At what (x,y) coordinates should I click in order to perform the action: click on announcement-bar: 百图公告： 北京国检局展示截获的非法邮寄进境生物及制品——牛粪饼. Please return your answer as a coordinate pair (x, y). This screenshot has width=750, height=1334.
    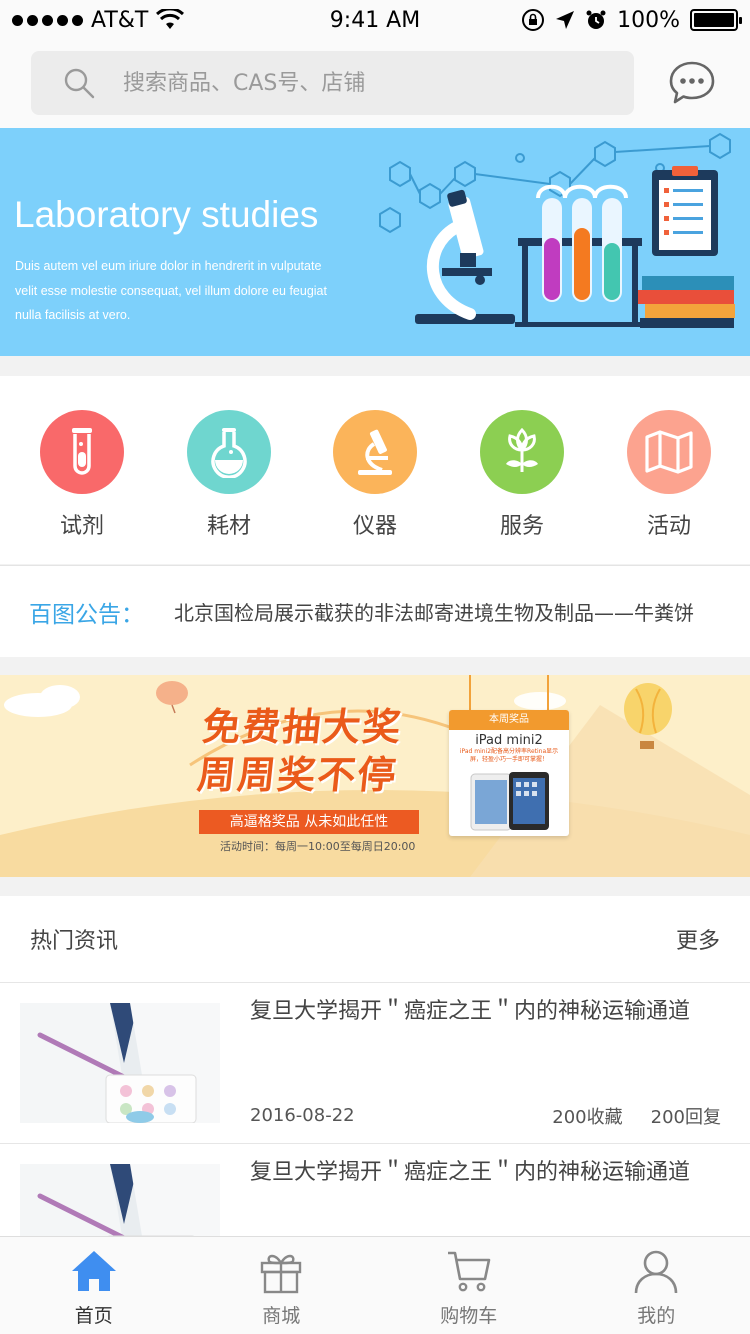
    Looking at the image, I should click on (375, 611).